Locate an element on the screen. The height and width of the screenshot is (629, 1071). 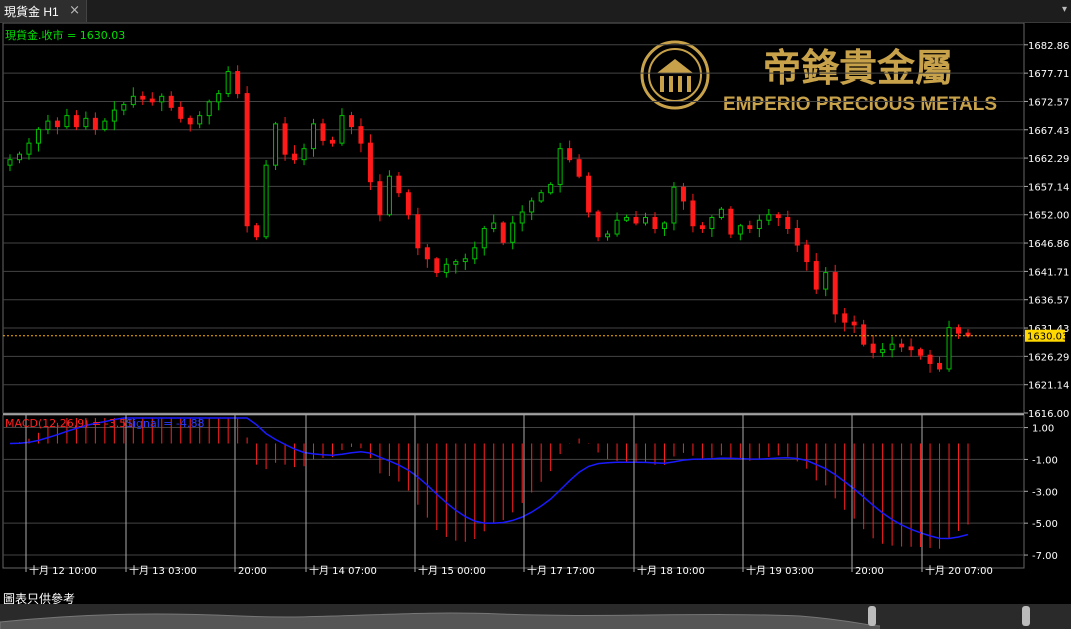
tab-spot-gold-h1: 現貨金 H1 × is located at coordinates (43, 11).